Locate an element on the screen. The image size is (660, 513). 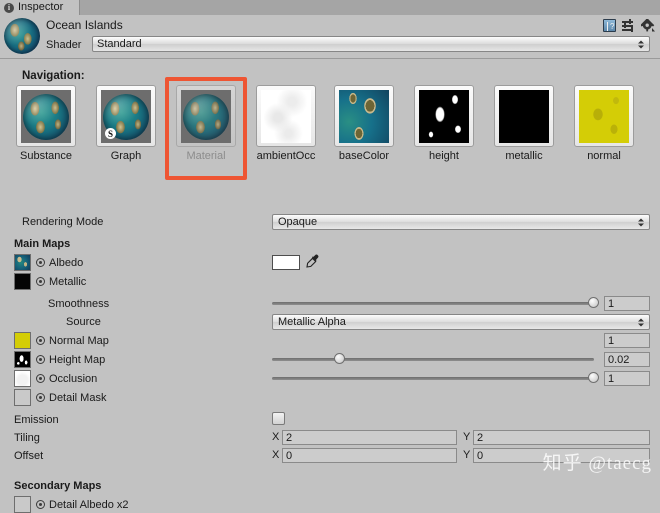
metallic-texture-swatch is located at coordinates (22, 281).